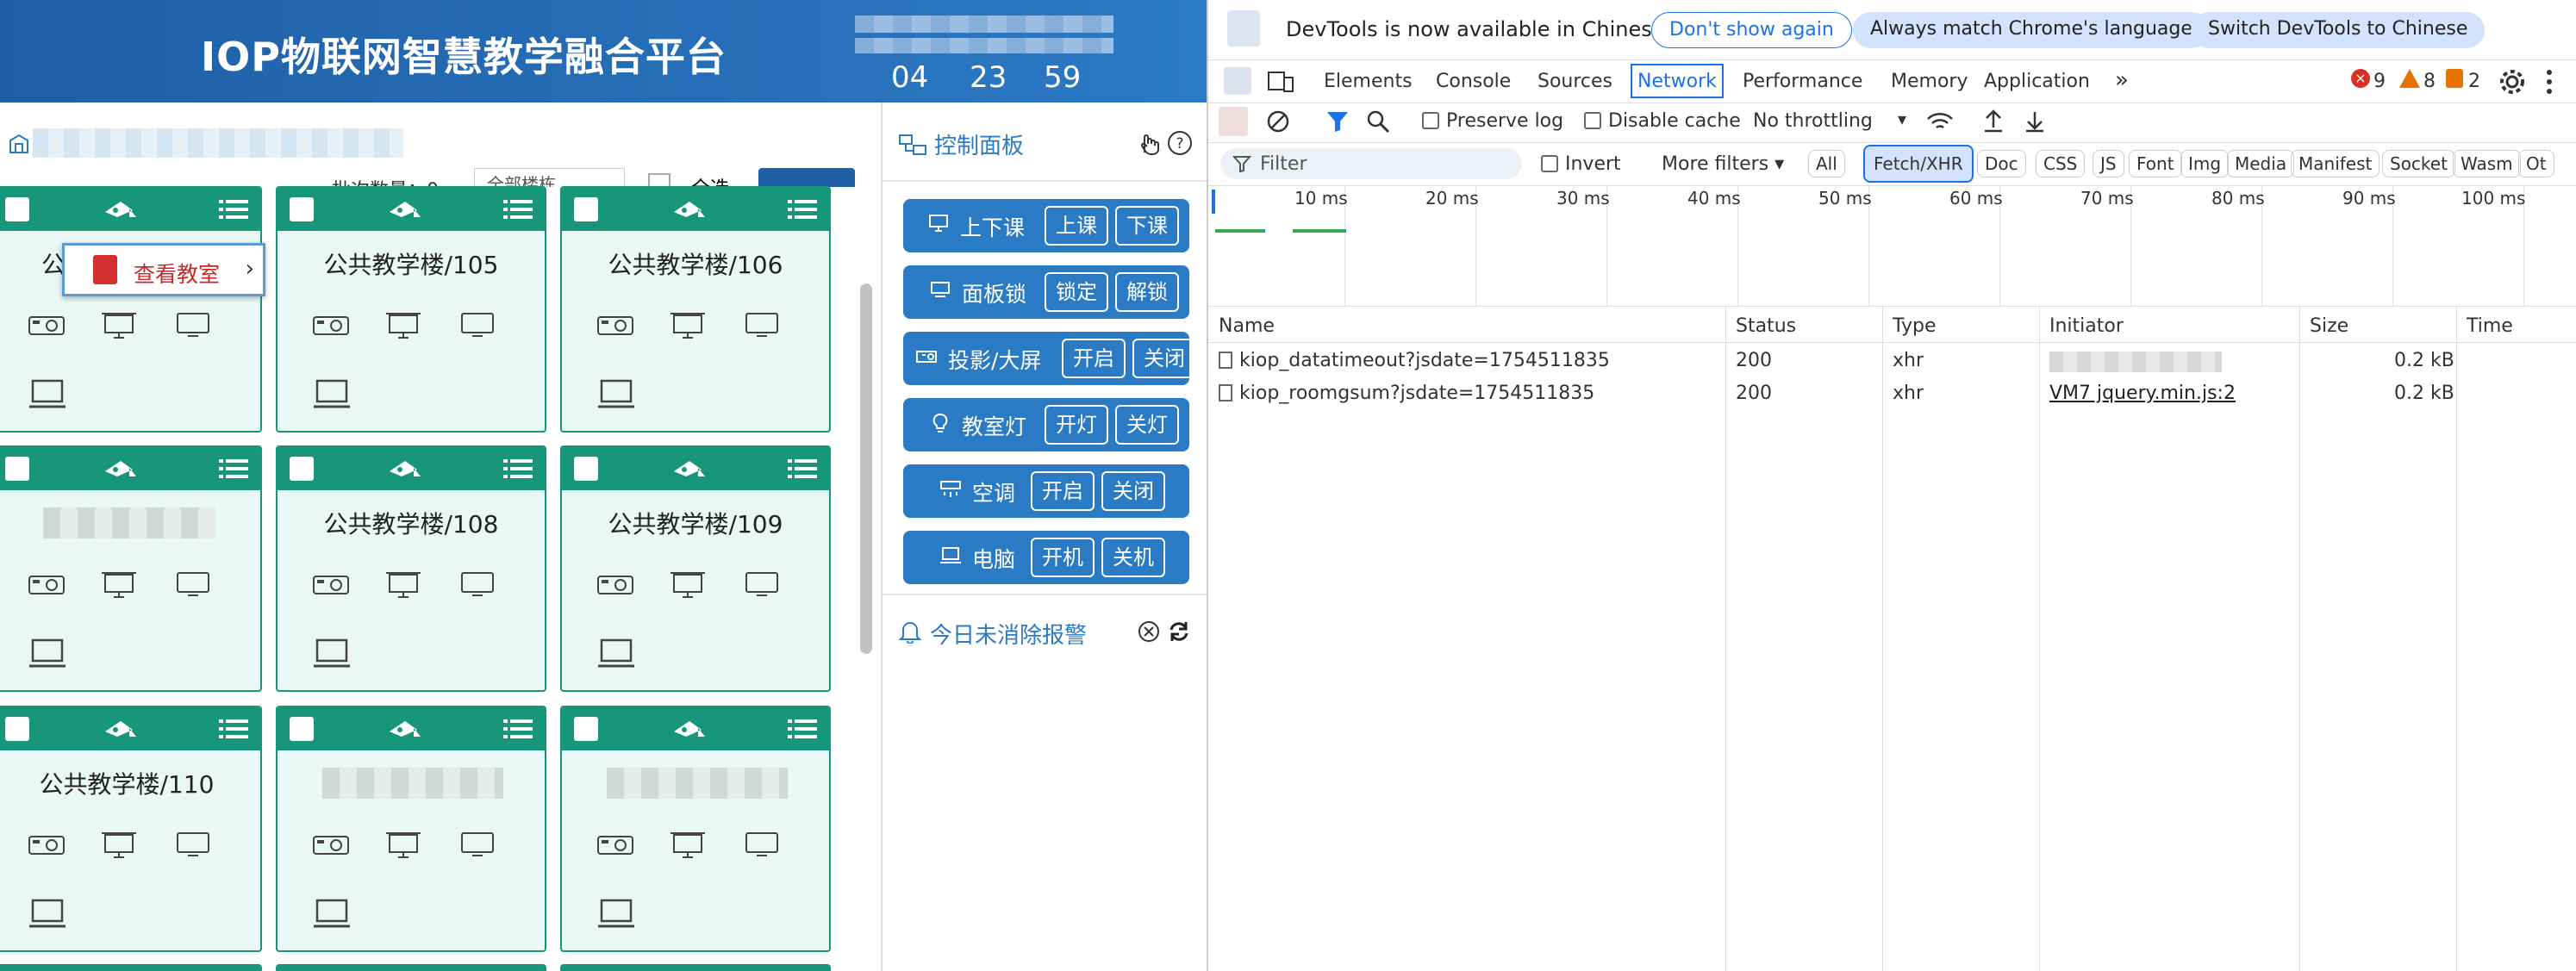 The height and width of the screenshot is (971, 2576). What do you see at coordinates (1063, 491) in the screenshot?
I see `air-conditioner-on-button: 开启` at bounding box center [1063, 491].